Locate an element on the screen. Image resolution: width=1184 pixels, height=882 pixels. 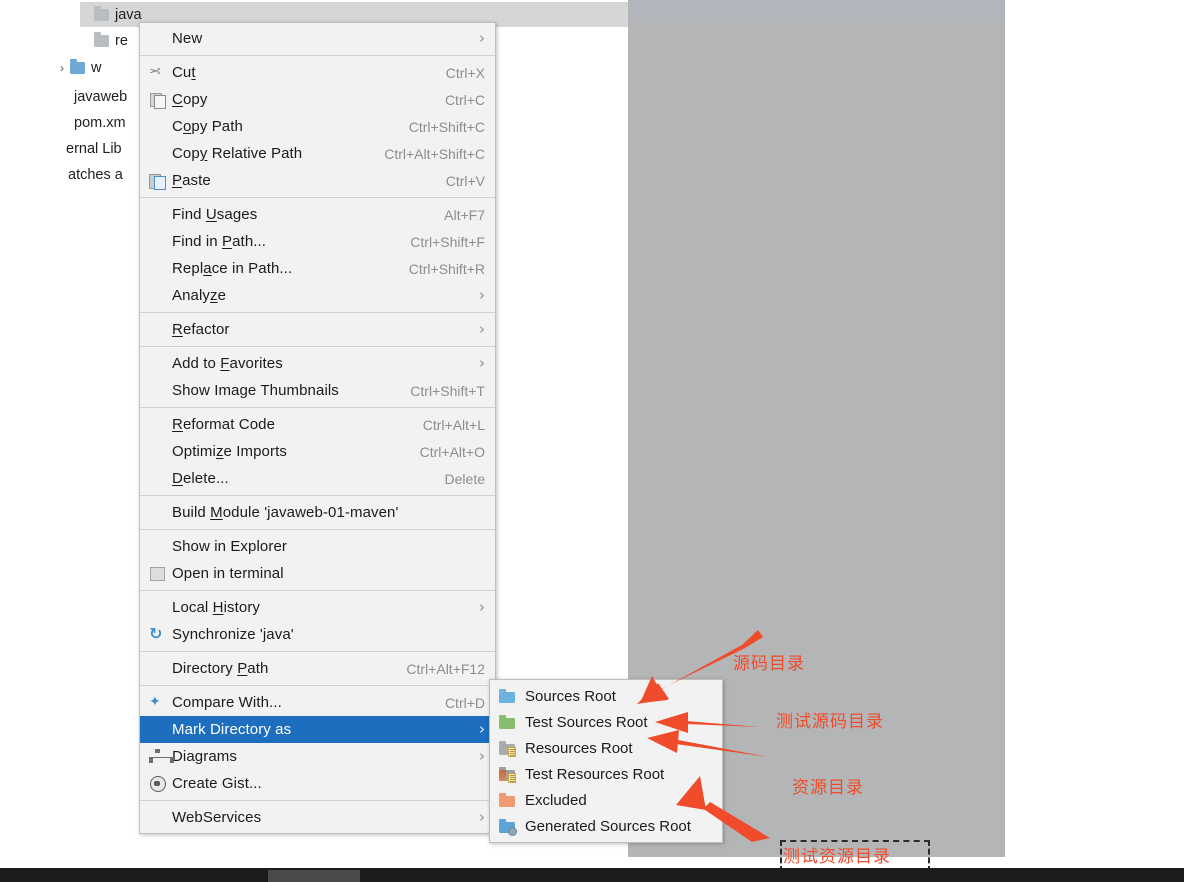
sync-icon is located at coordinates (158, 634).